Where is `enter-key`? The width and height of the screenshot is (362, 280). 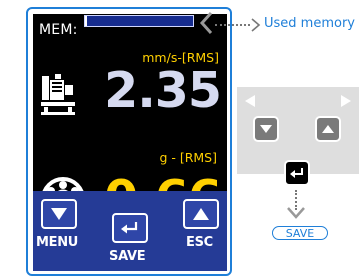 enter-key is located at coordinates (297, 173).